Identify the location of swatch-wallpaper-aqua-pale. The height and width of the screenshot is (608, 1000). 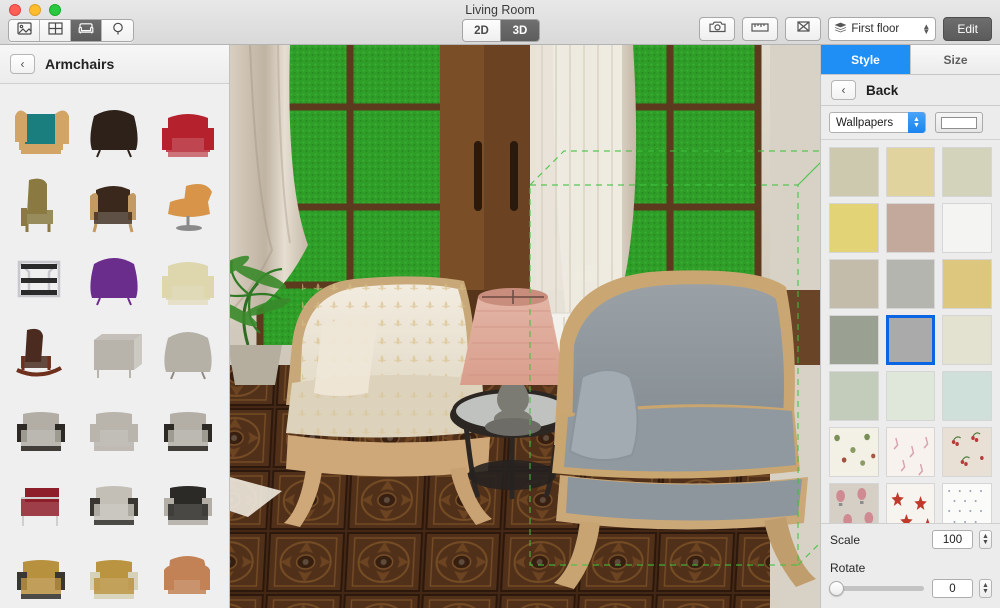
(967, 396).